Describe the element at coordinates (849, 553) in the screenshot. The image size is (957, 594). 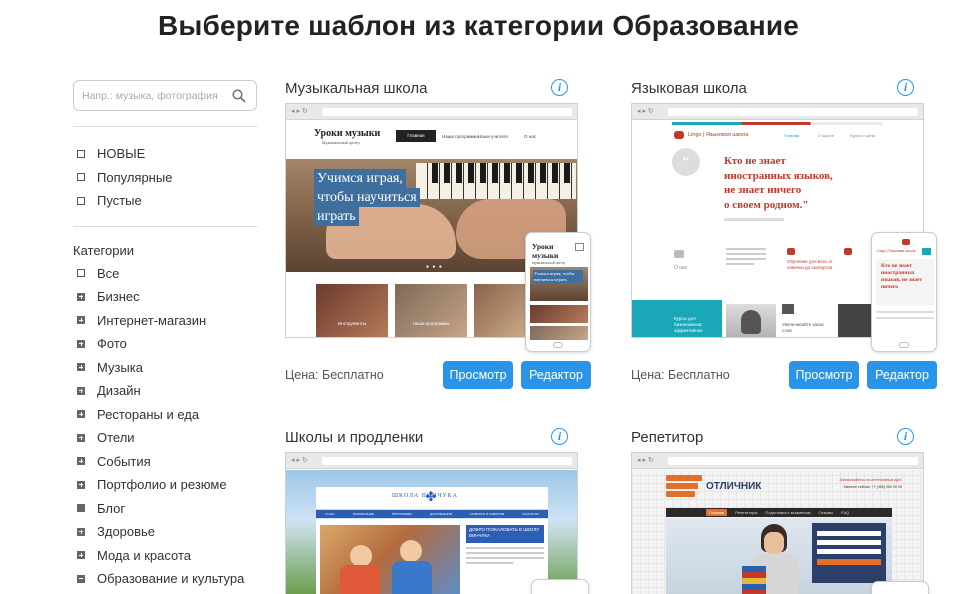
I see `signup-form` at that location.